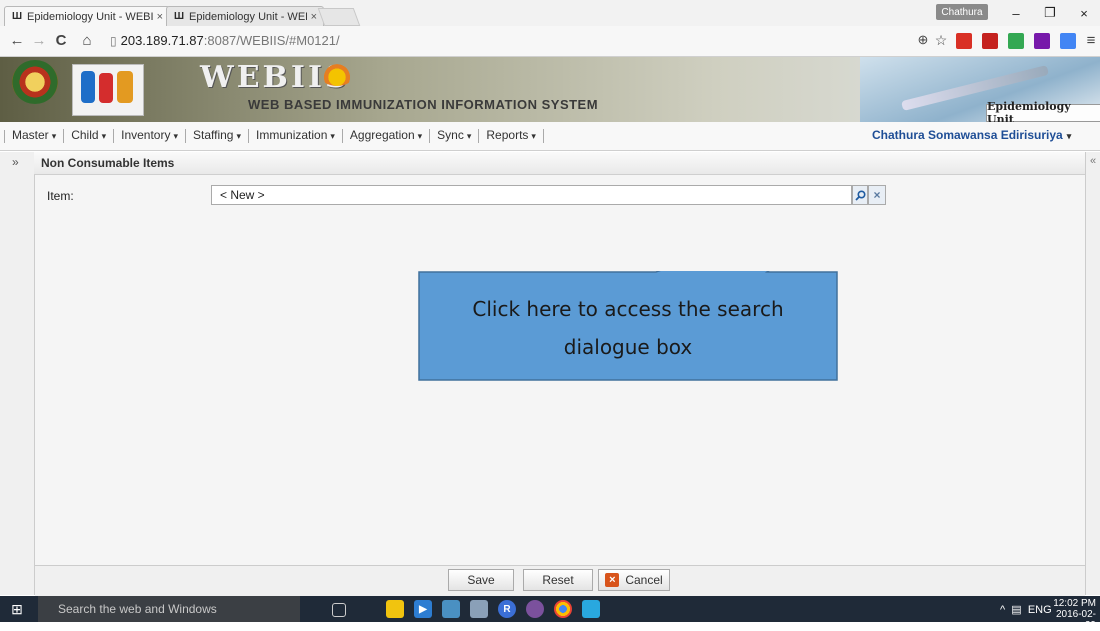 The height and width of the screenshot is (631, 1100). Describe the element at coordinates (17, 40) in the screenshot. I see `back-icon: ←` at that location.